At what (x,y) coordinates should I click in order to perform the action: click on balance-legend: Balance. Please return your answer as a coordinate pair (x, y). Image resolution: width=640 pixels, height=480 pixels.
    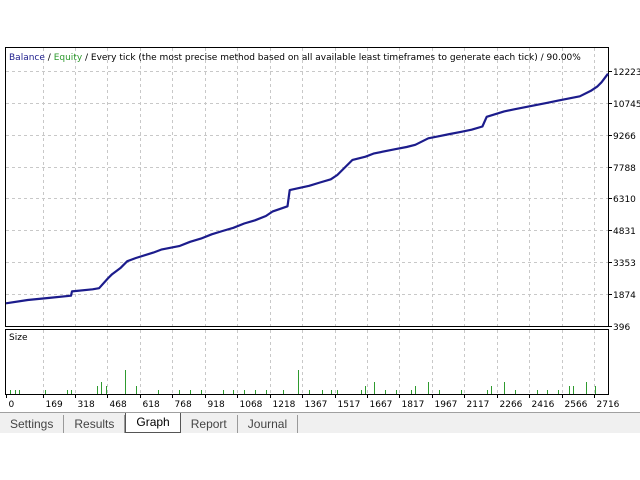
    Looking at the image, I should click on (27, 58).